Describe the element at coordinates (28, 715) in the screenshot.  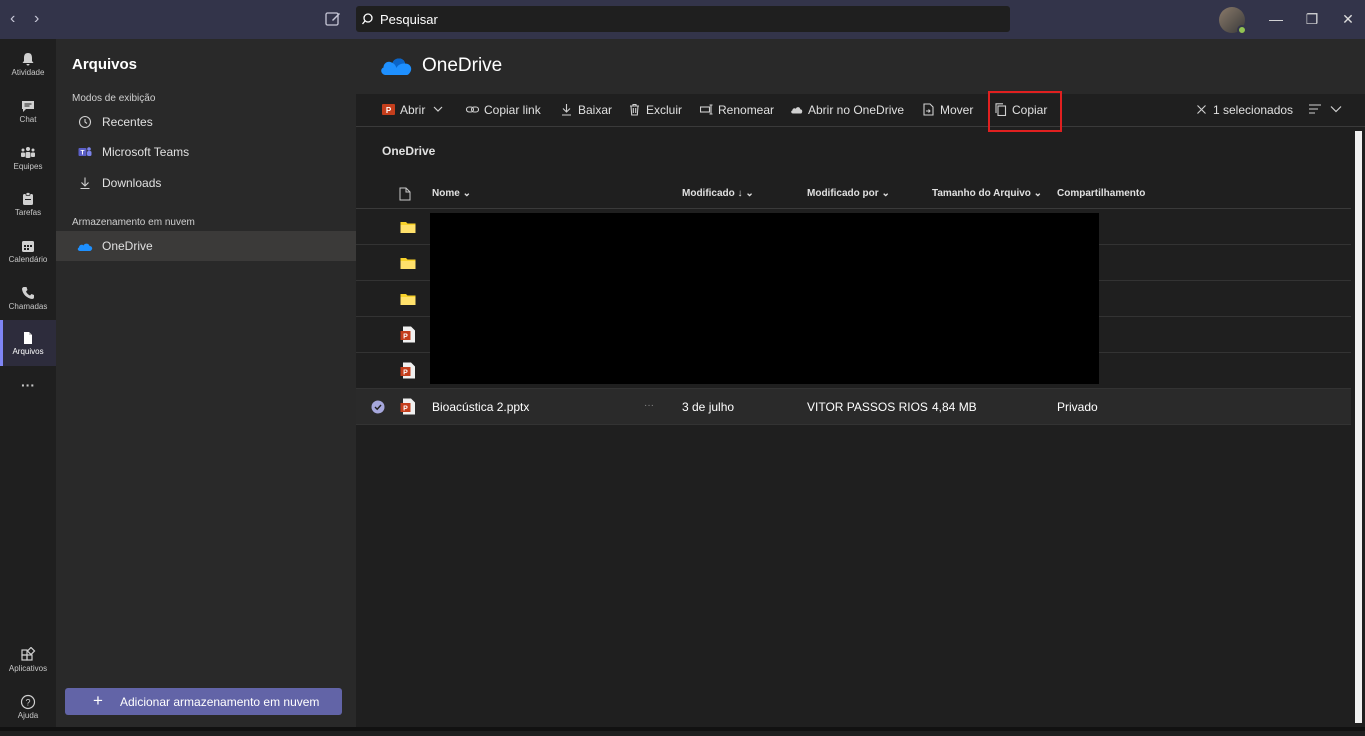
I see `rail-label: Ajuda` at that location.